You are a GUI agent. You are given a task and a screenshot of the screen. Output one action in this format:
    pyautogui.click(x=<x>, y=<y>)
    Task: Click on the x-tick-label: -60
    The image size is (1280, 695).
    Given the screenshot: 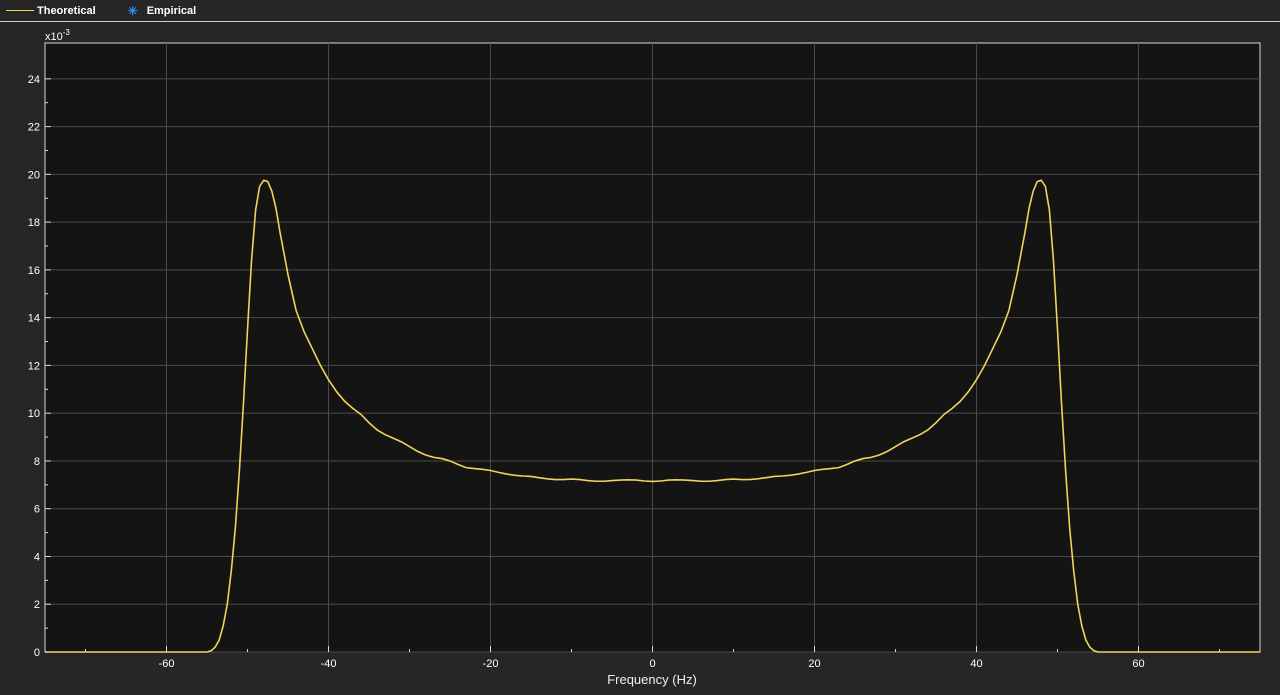 What is the action you would take?
    pyautogui.click(x=167, y=664)
    